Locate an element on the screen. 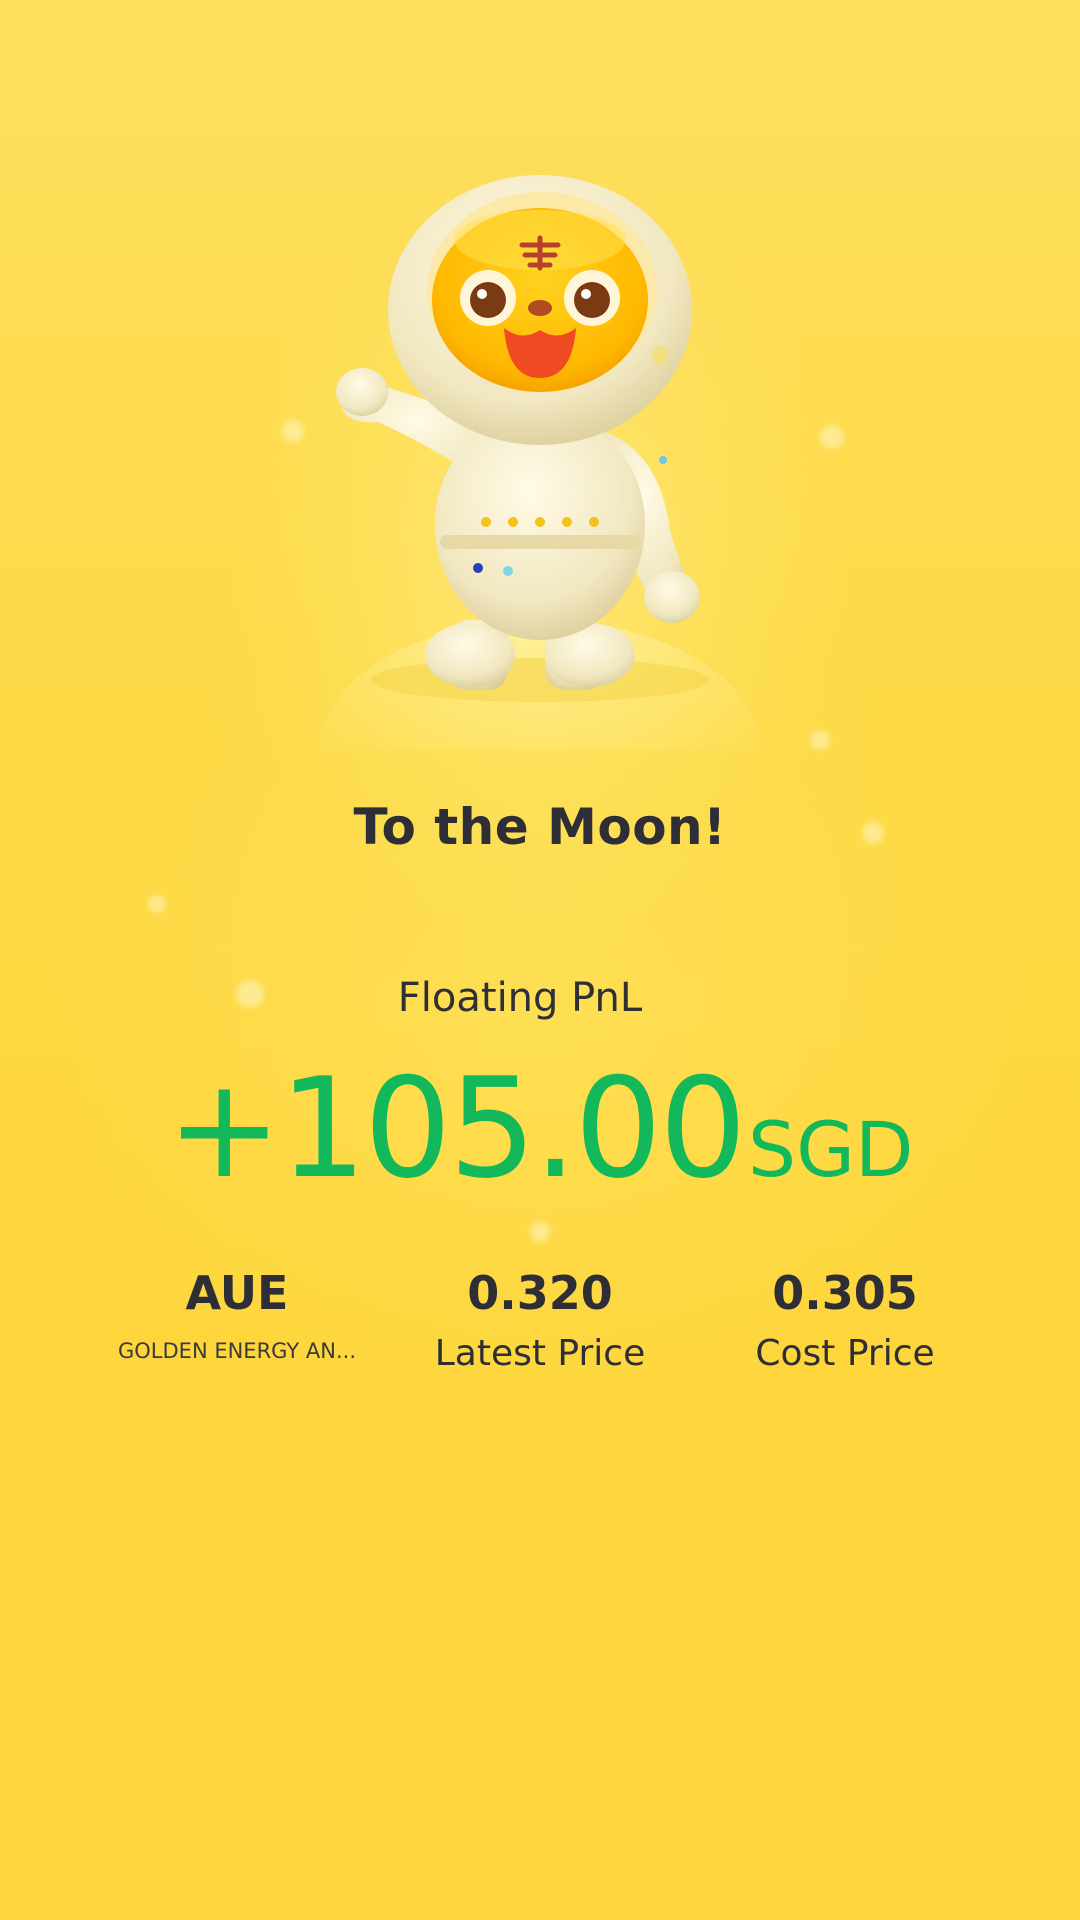  latest-price-stat: 0.320 Latest Price is located at coordinates (540, 1321).